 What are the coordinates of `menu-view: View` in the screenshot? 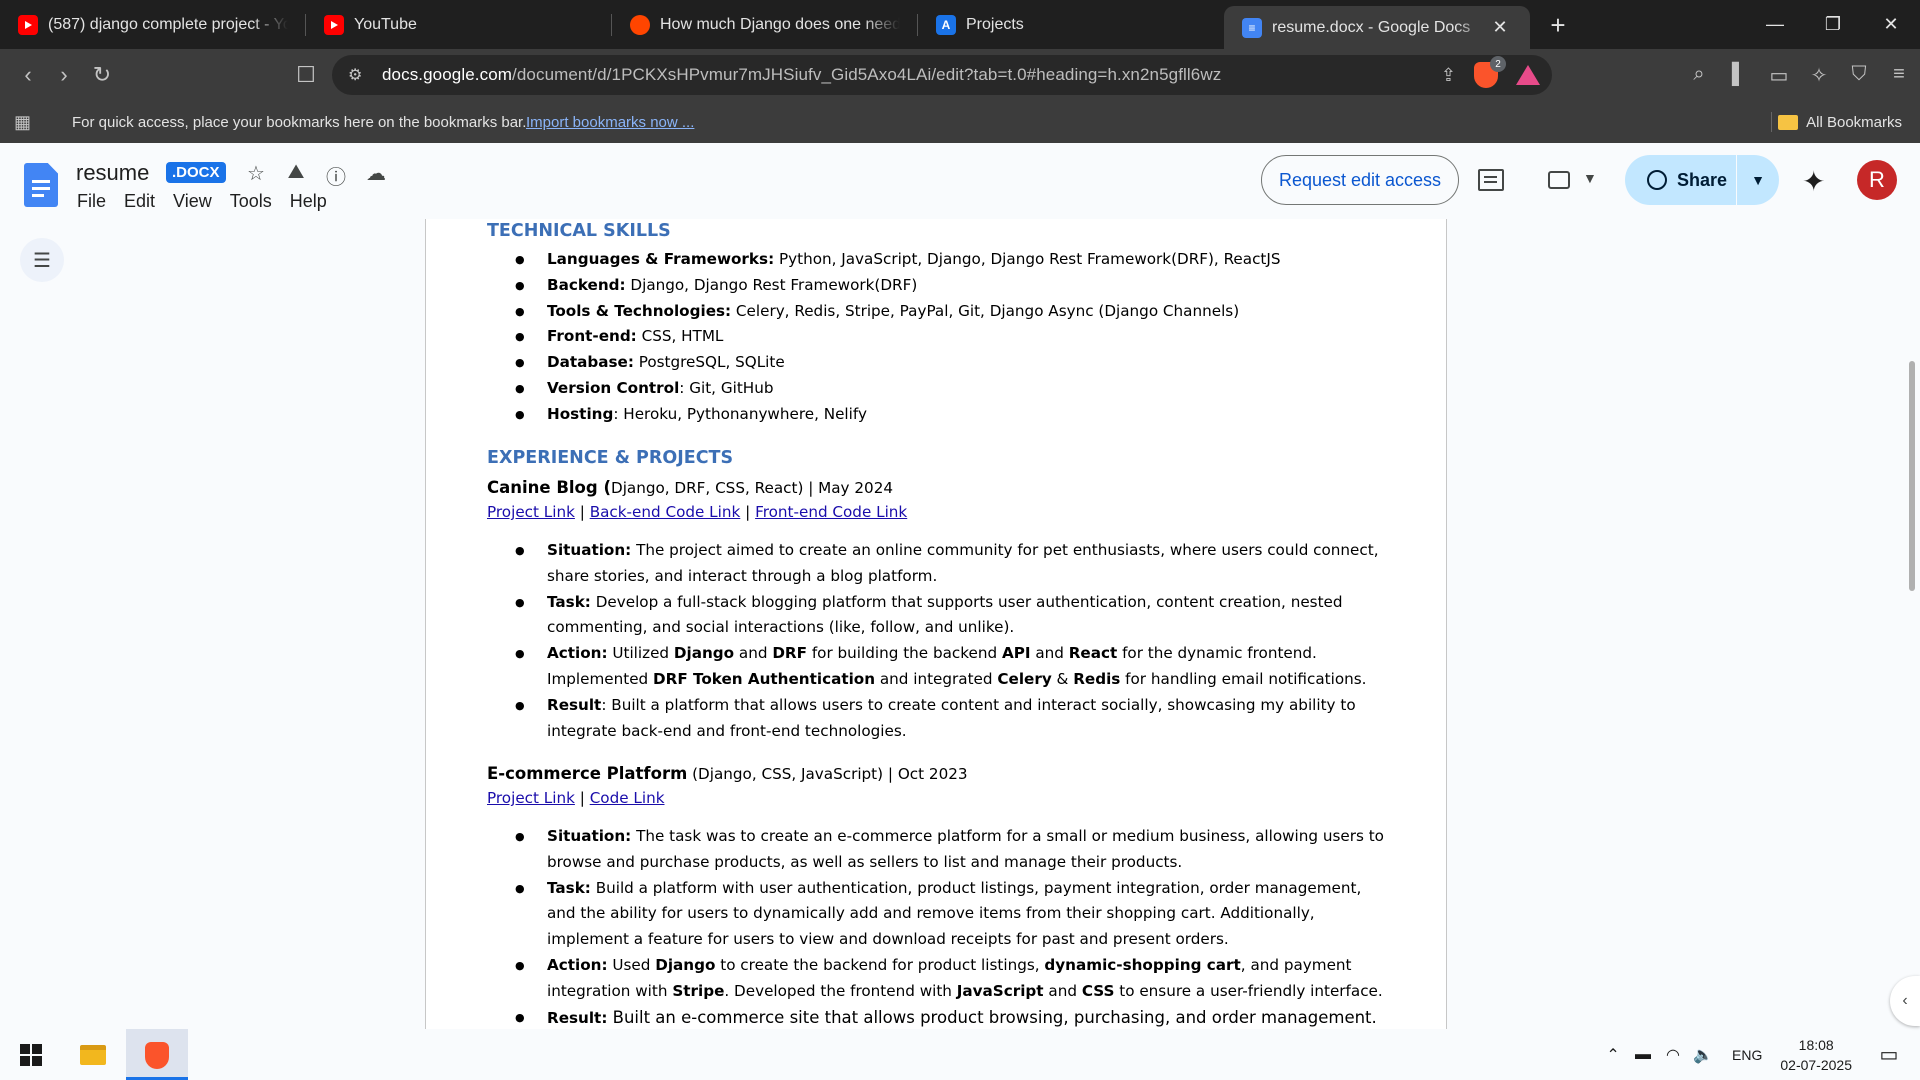 It's located at (192, 201).